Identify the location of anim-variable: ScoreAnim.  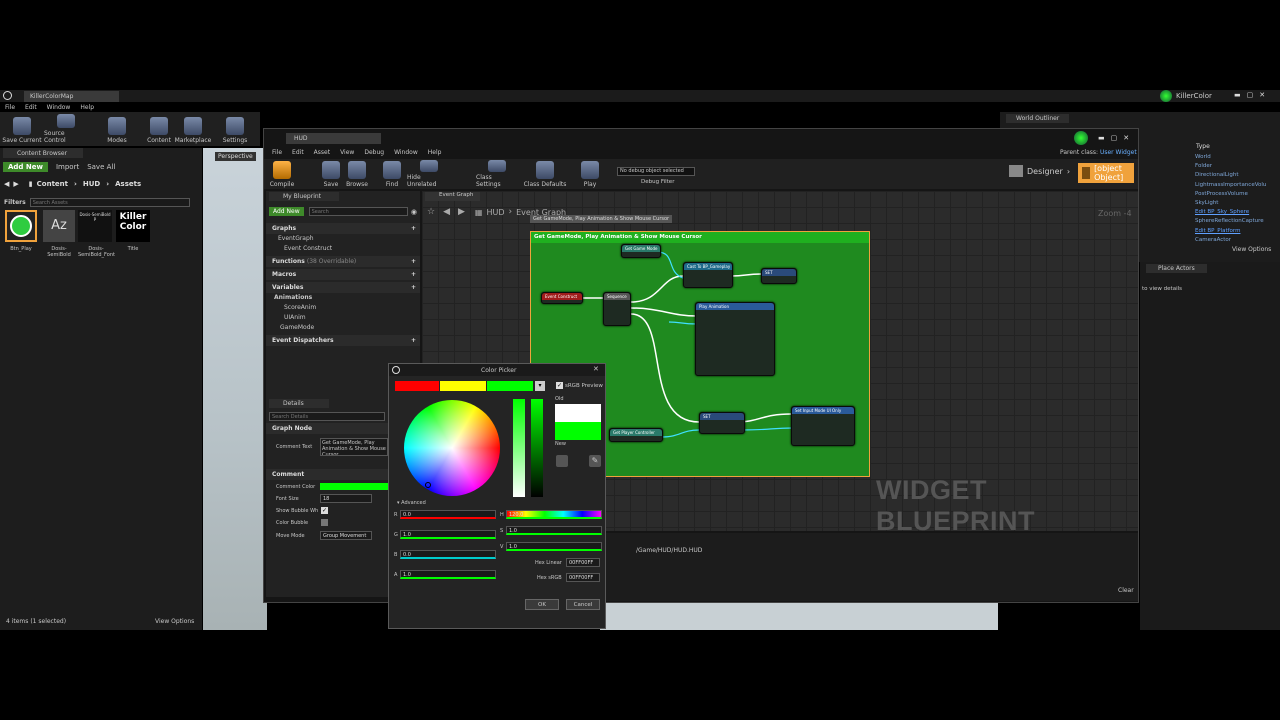
(343, 308).